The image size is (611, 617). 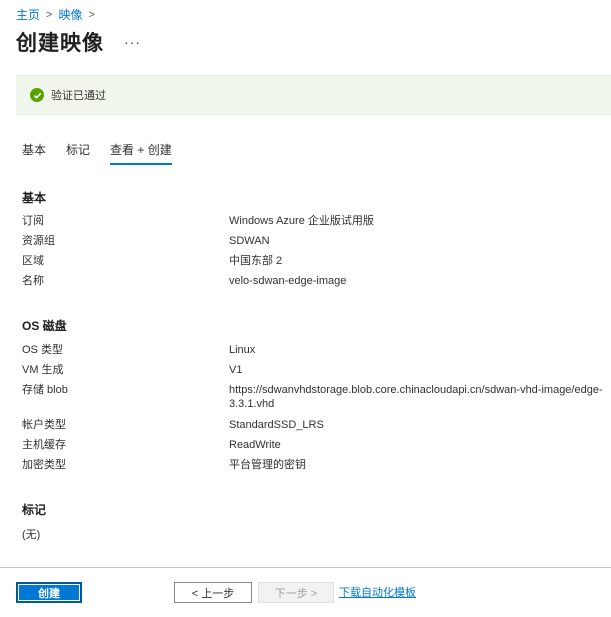 I want to click on detail-key: OS 类型, so click(x=42, y=350).